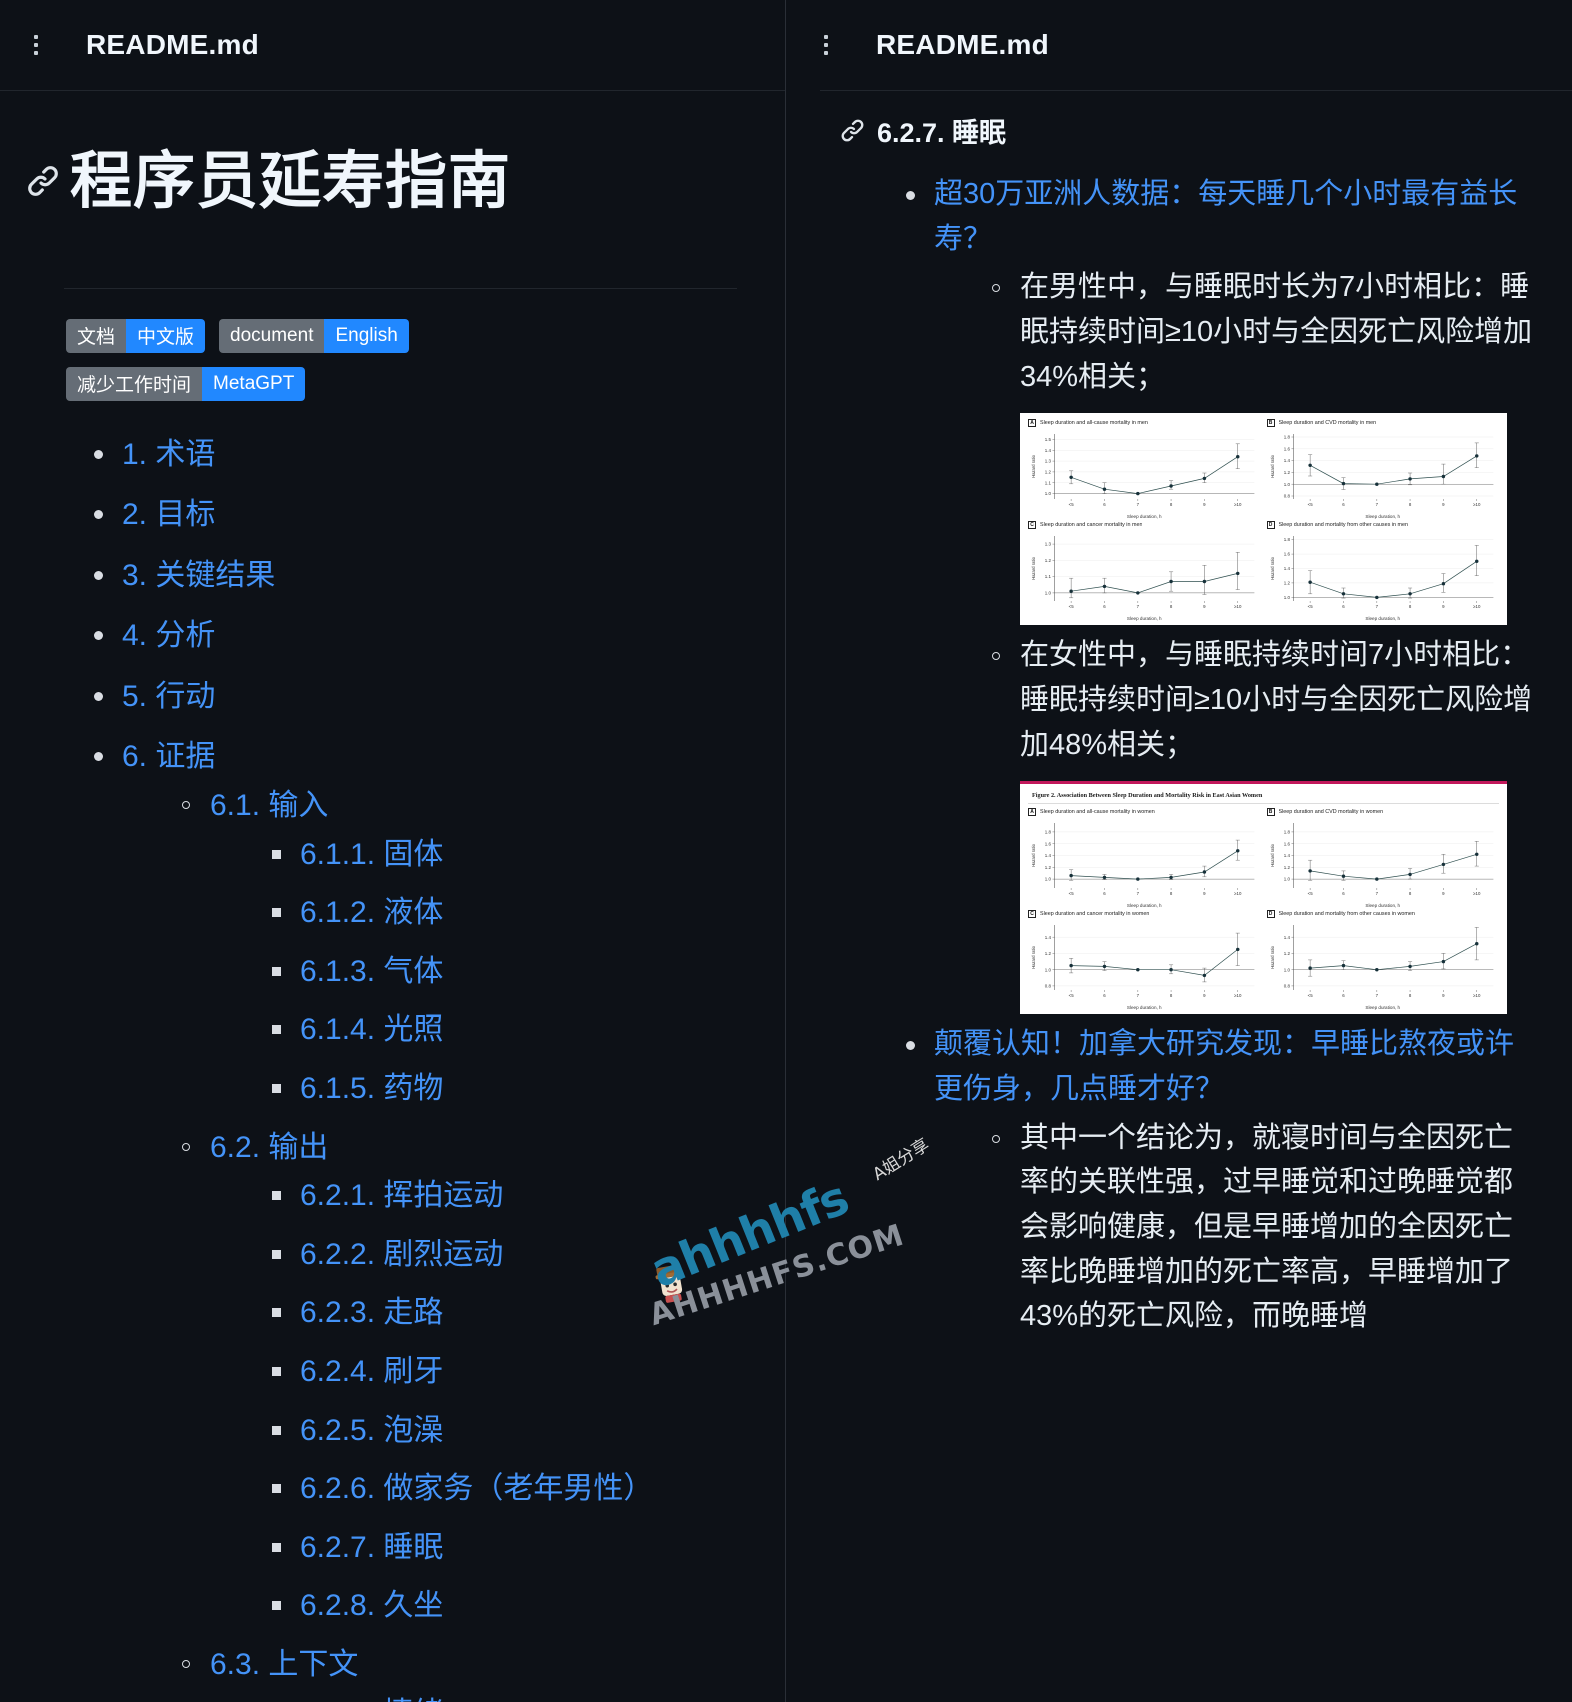 This screenshot has width=1572, height=1702. I want to click on page-title-row: 程序员延寿指南, so click(385, 181).